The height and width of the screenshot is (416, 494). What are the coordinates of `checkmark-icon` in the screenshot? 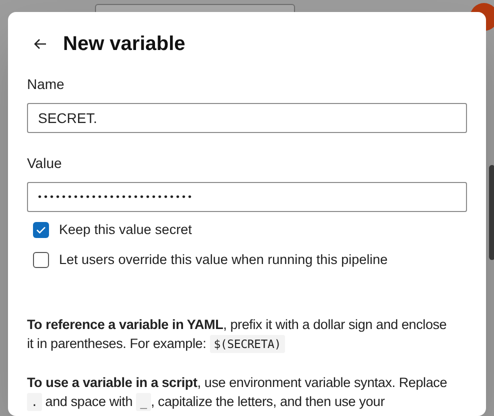 It's located at (41, 230).